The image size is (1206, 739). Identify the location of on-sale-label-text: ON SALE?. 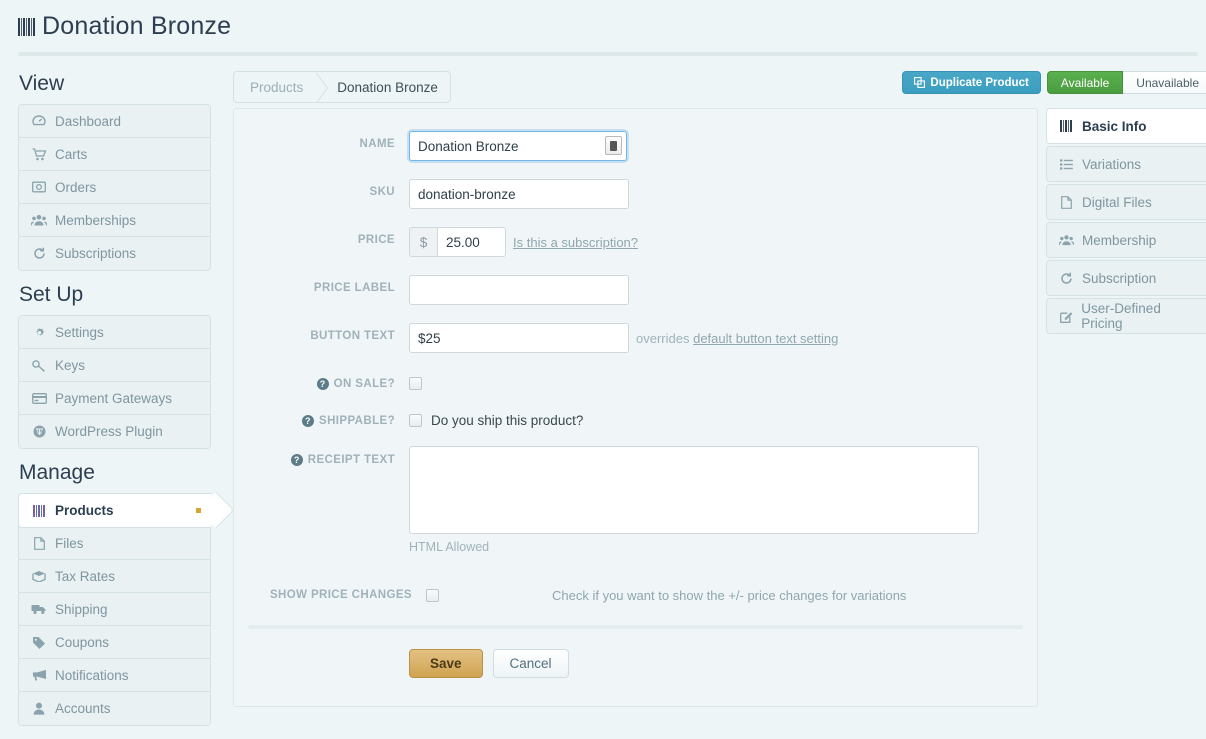
(364, 384).